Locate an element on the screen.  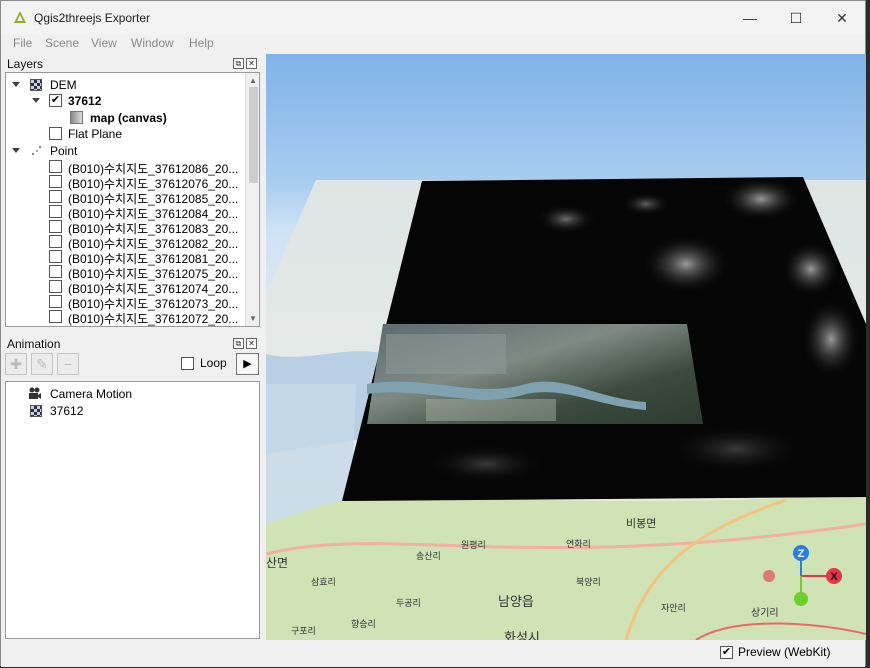
loop-checkbox is located at coordinates (187, 363).